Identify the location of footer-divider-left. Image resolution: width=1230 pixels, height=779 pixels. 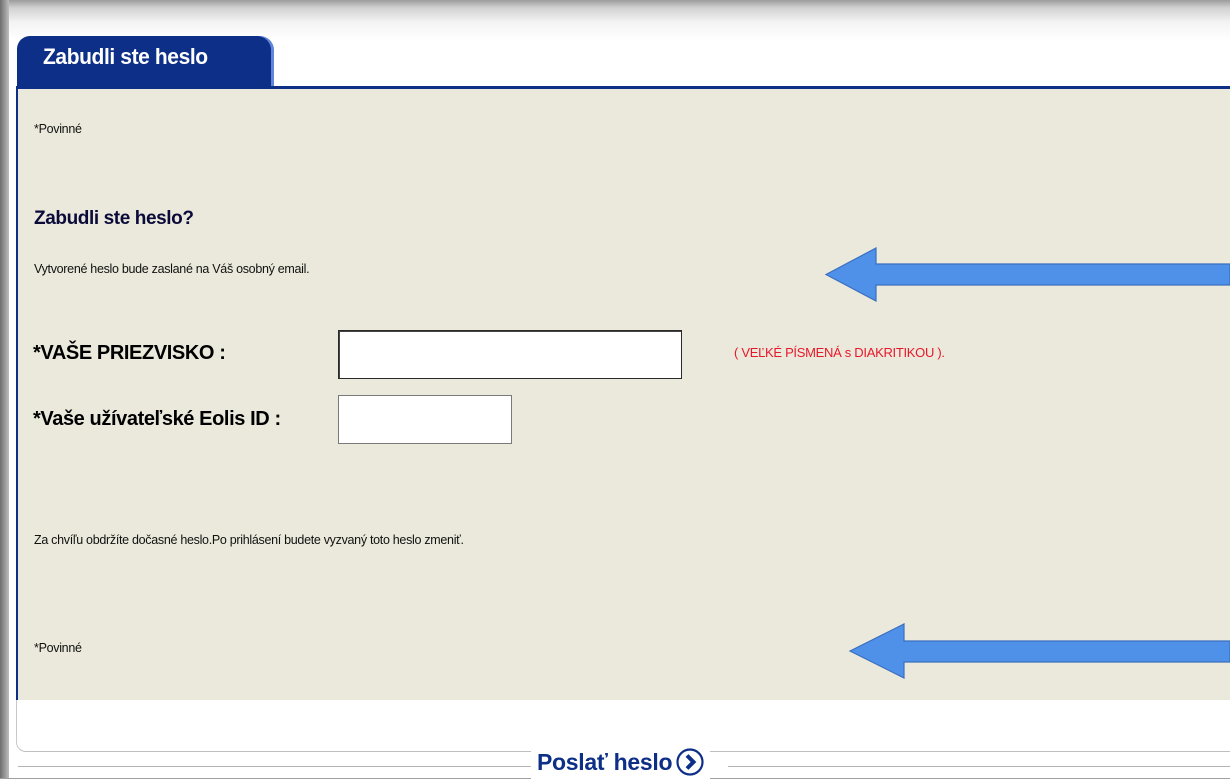
(276, 766).